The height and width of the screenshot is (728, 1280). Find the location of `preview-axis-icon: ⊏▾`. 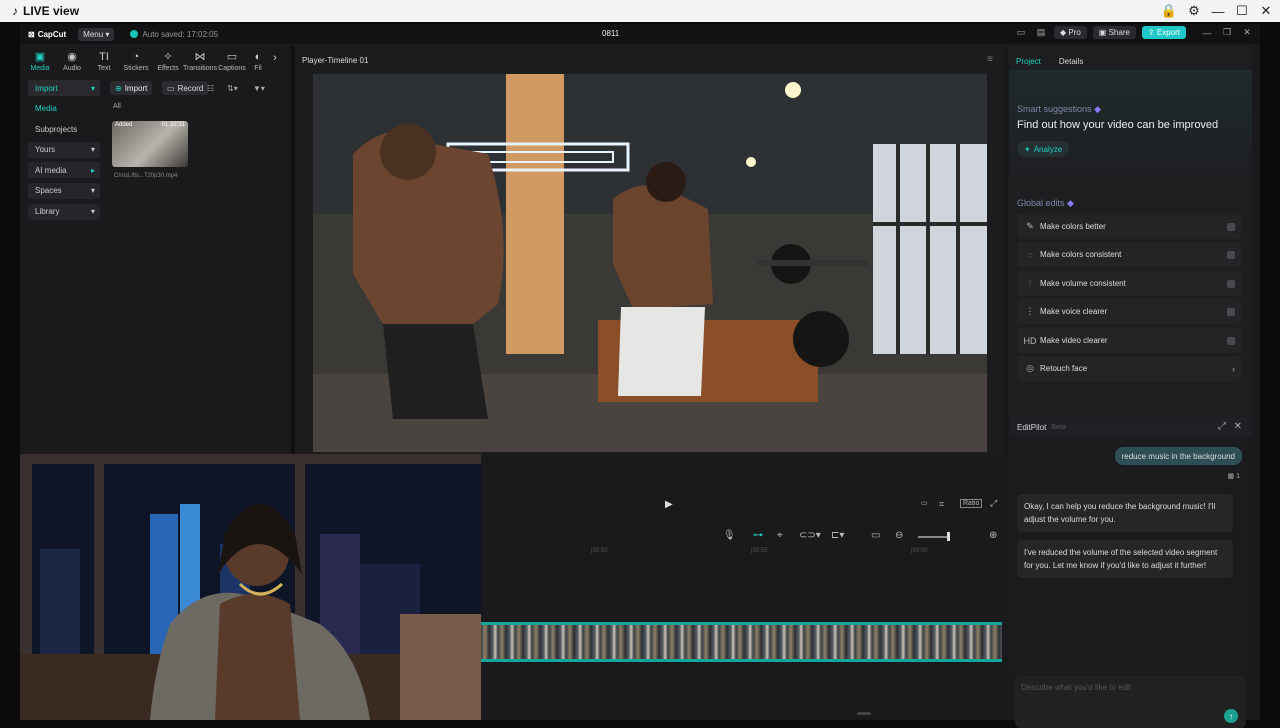

preview-axis-icon: ⊏▾ is located at coordinates (837, 535).